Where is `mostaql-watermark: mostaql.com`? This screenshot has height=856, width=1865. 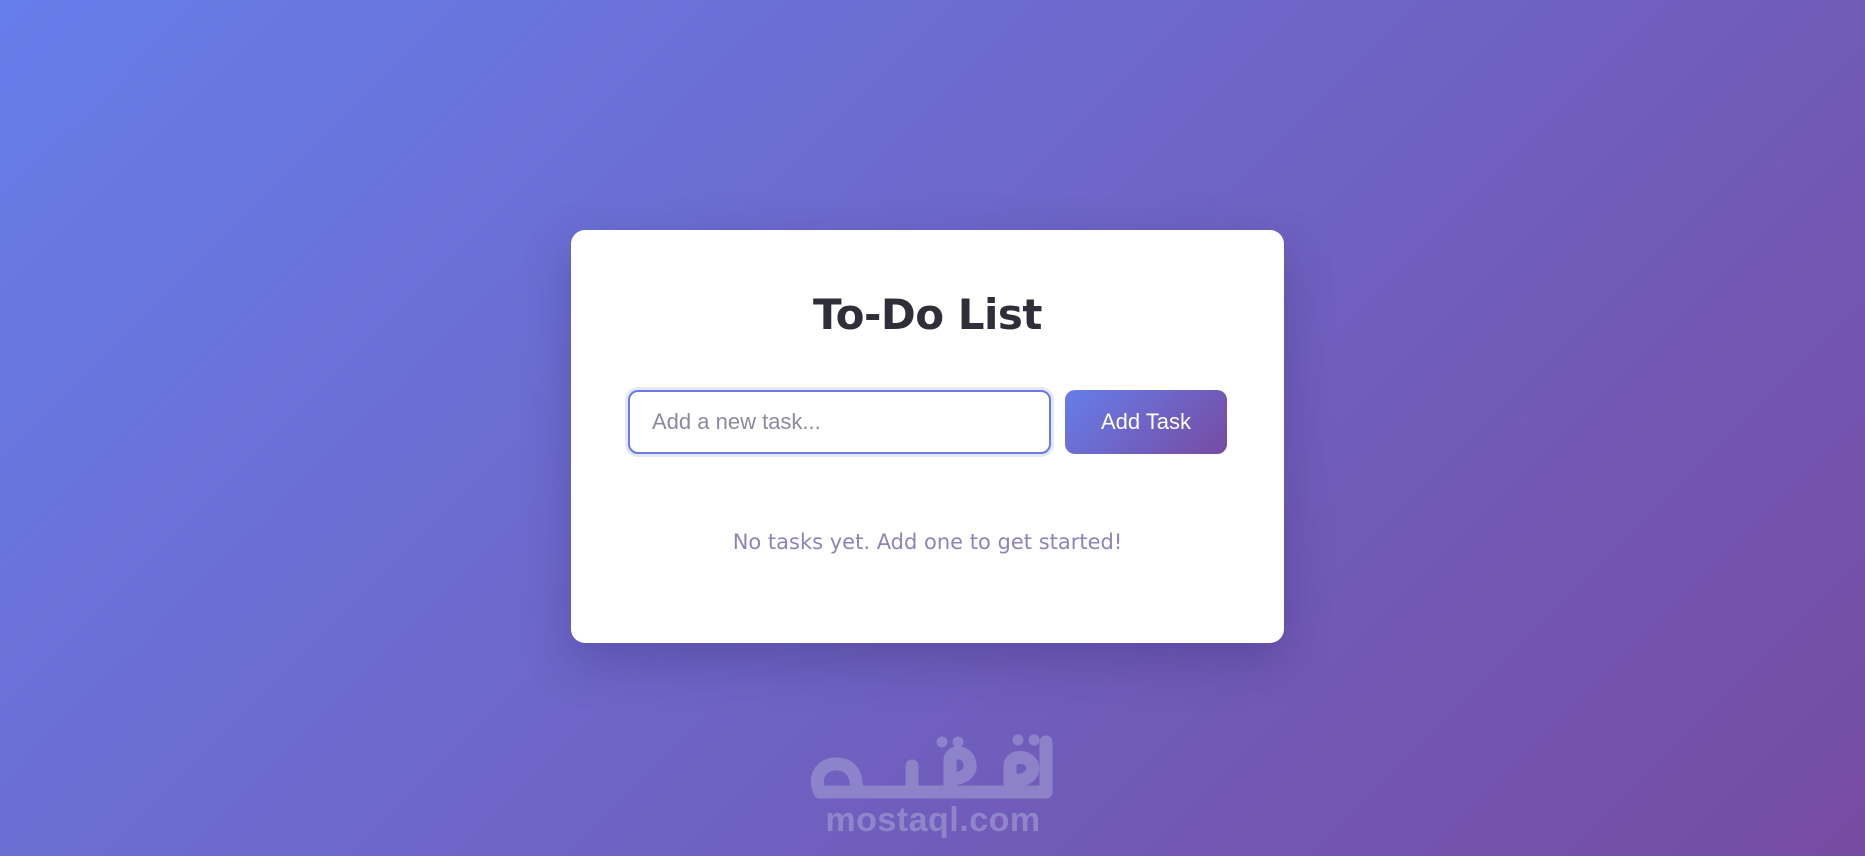
mostaql-watermark: mostaql.com is located at coordinates (933, 785).